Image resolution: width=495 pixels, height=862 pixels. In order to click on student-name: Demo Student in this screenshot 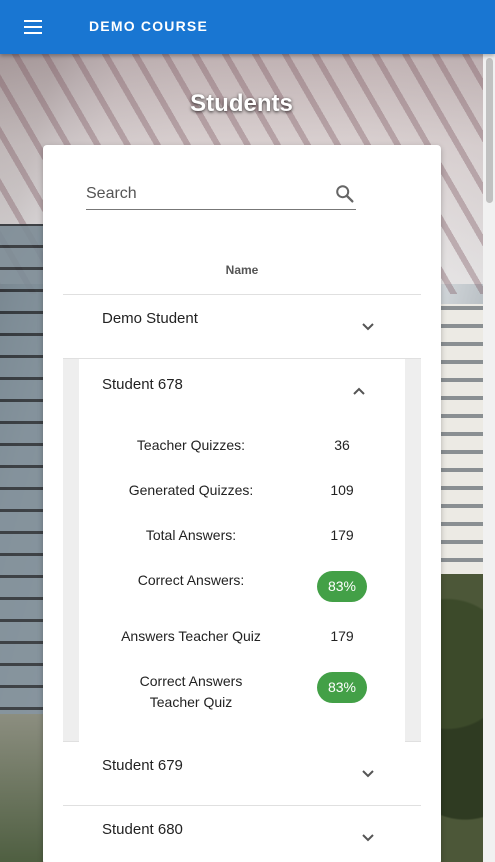, I will do `click(150, 318)`.